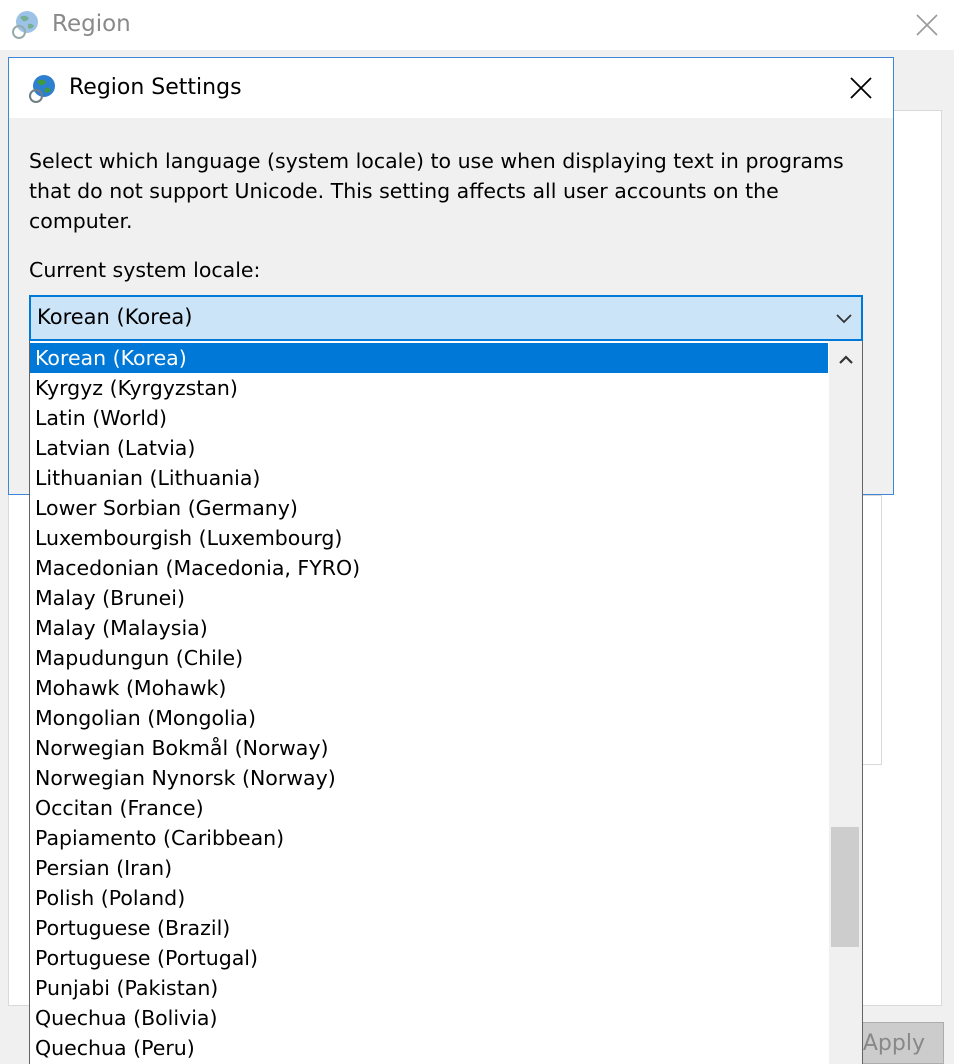 Image resolution: width=954 pixels, height=1064 pixels. What do you see at coordinates (429, 928) in the screenshot?
I see `list-item: Portuguese (Brazil)` at bounding box center [429, 928].